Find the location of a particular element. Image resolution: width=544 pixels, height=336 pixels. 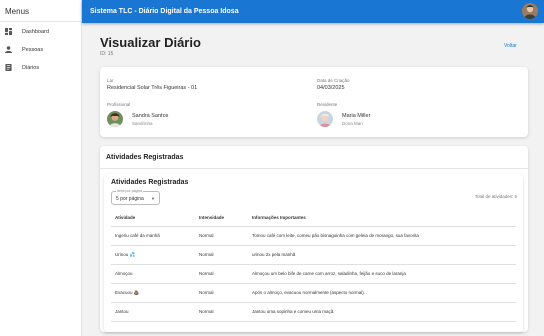

sidebar-item-label: Diários is located at coordinates (31, 67).